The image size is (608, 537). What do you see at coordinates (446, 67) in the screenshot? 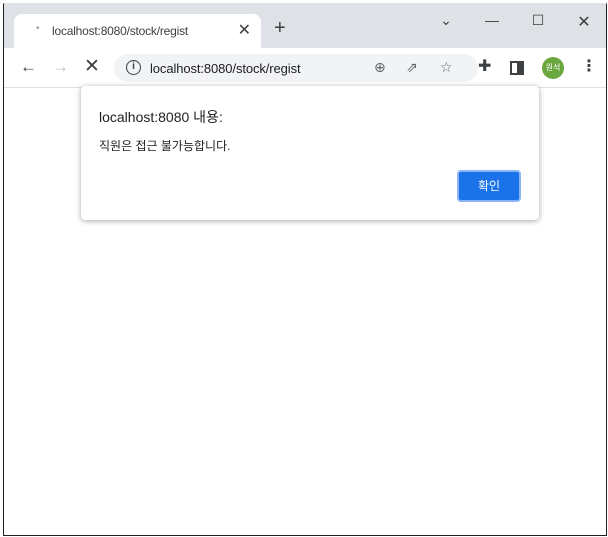
I see `star-icon: ☆` at bounding box center [446, 67].